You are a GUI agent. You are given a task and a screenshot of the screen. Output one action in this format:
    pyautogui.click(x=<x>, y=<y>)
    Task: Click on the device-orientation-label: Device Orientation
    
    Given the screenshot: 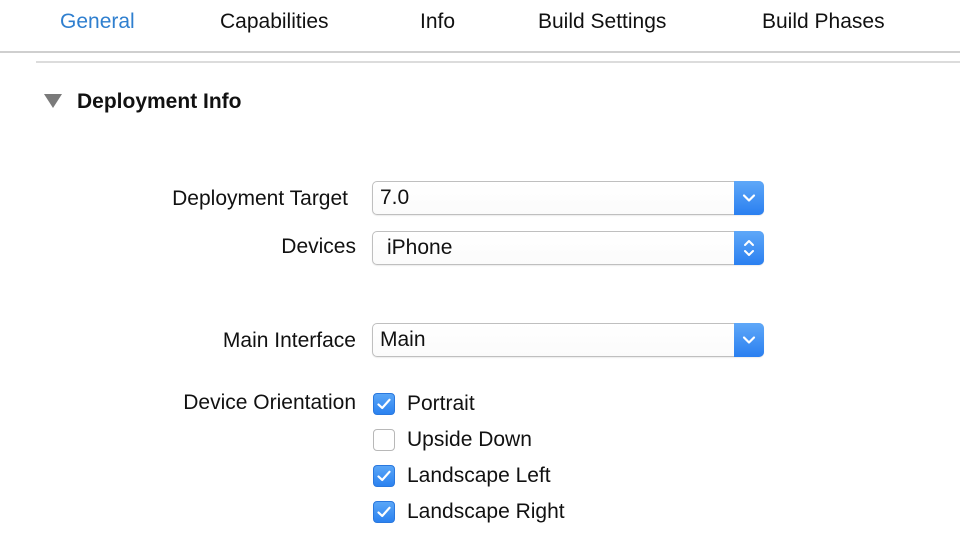 What is the action you would take?
    pyautogui.click(x=269, y=402)
    